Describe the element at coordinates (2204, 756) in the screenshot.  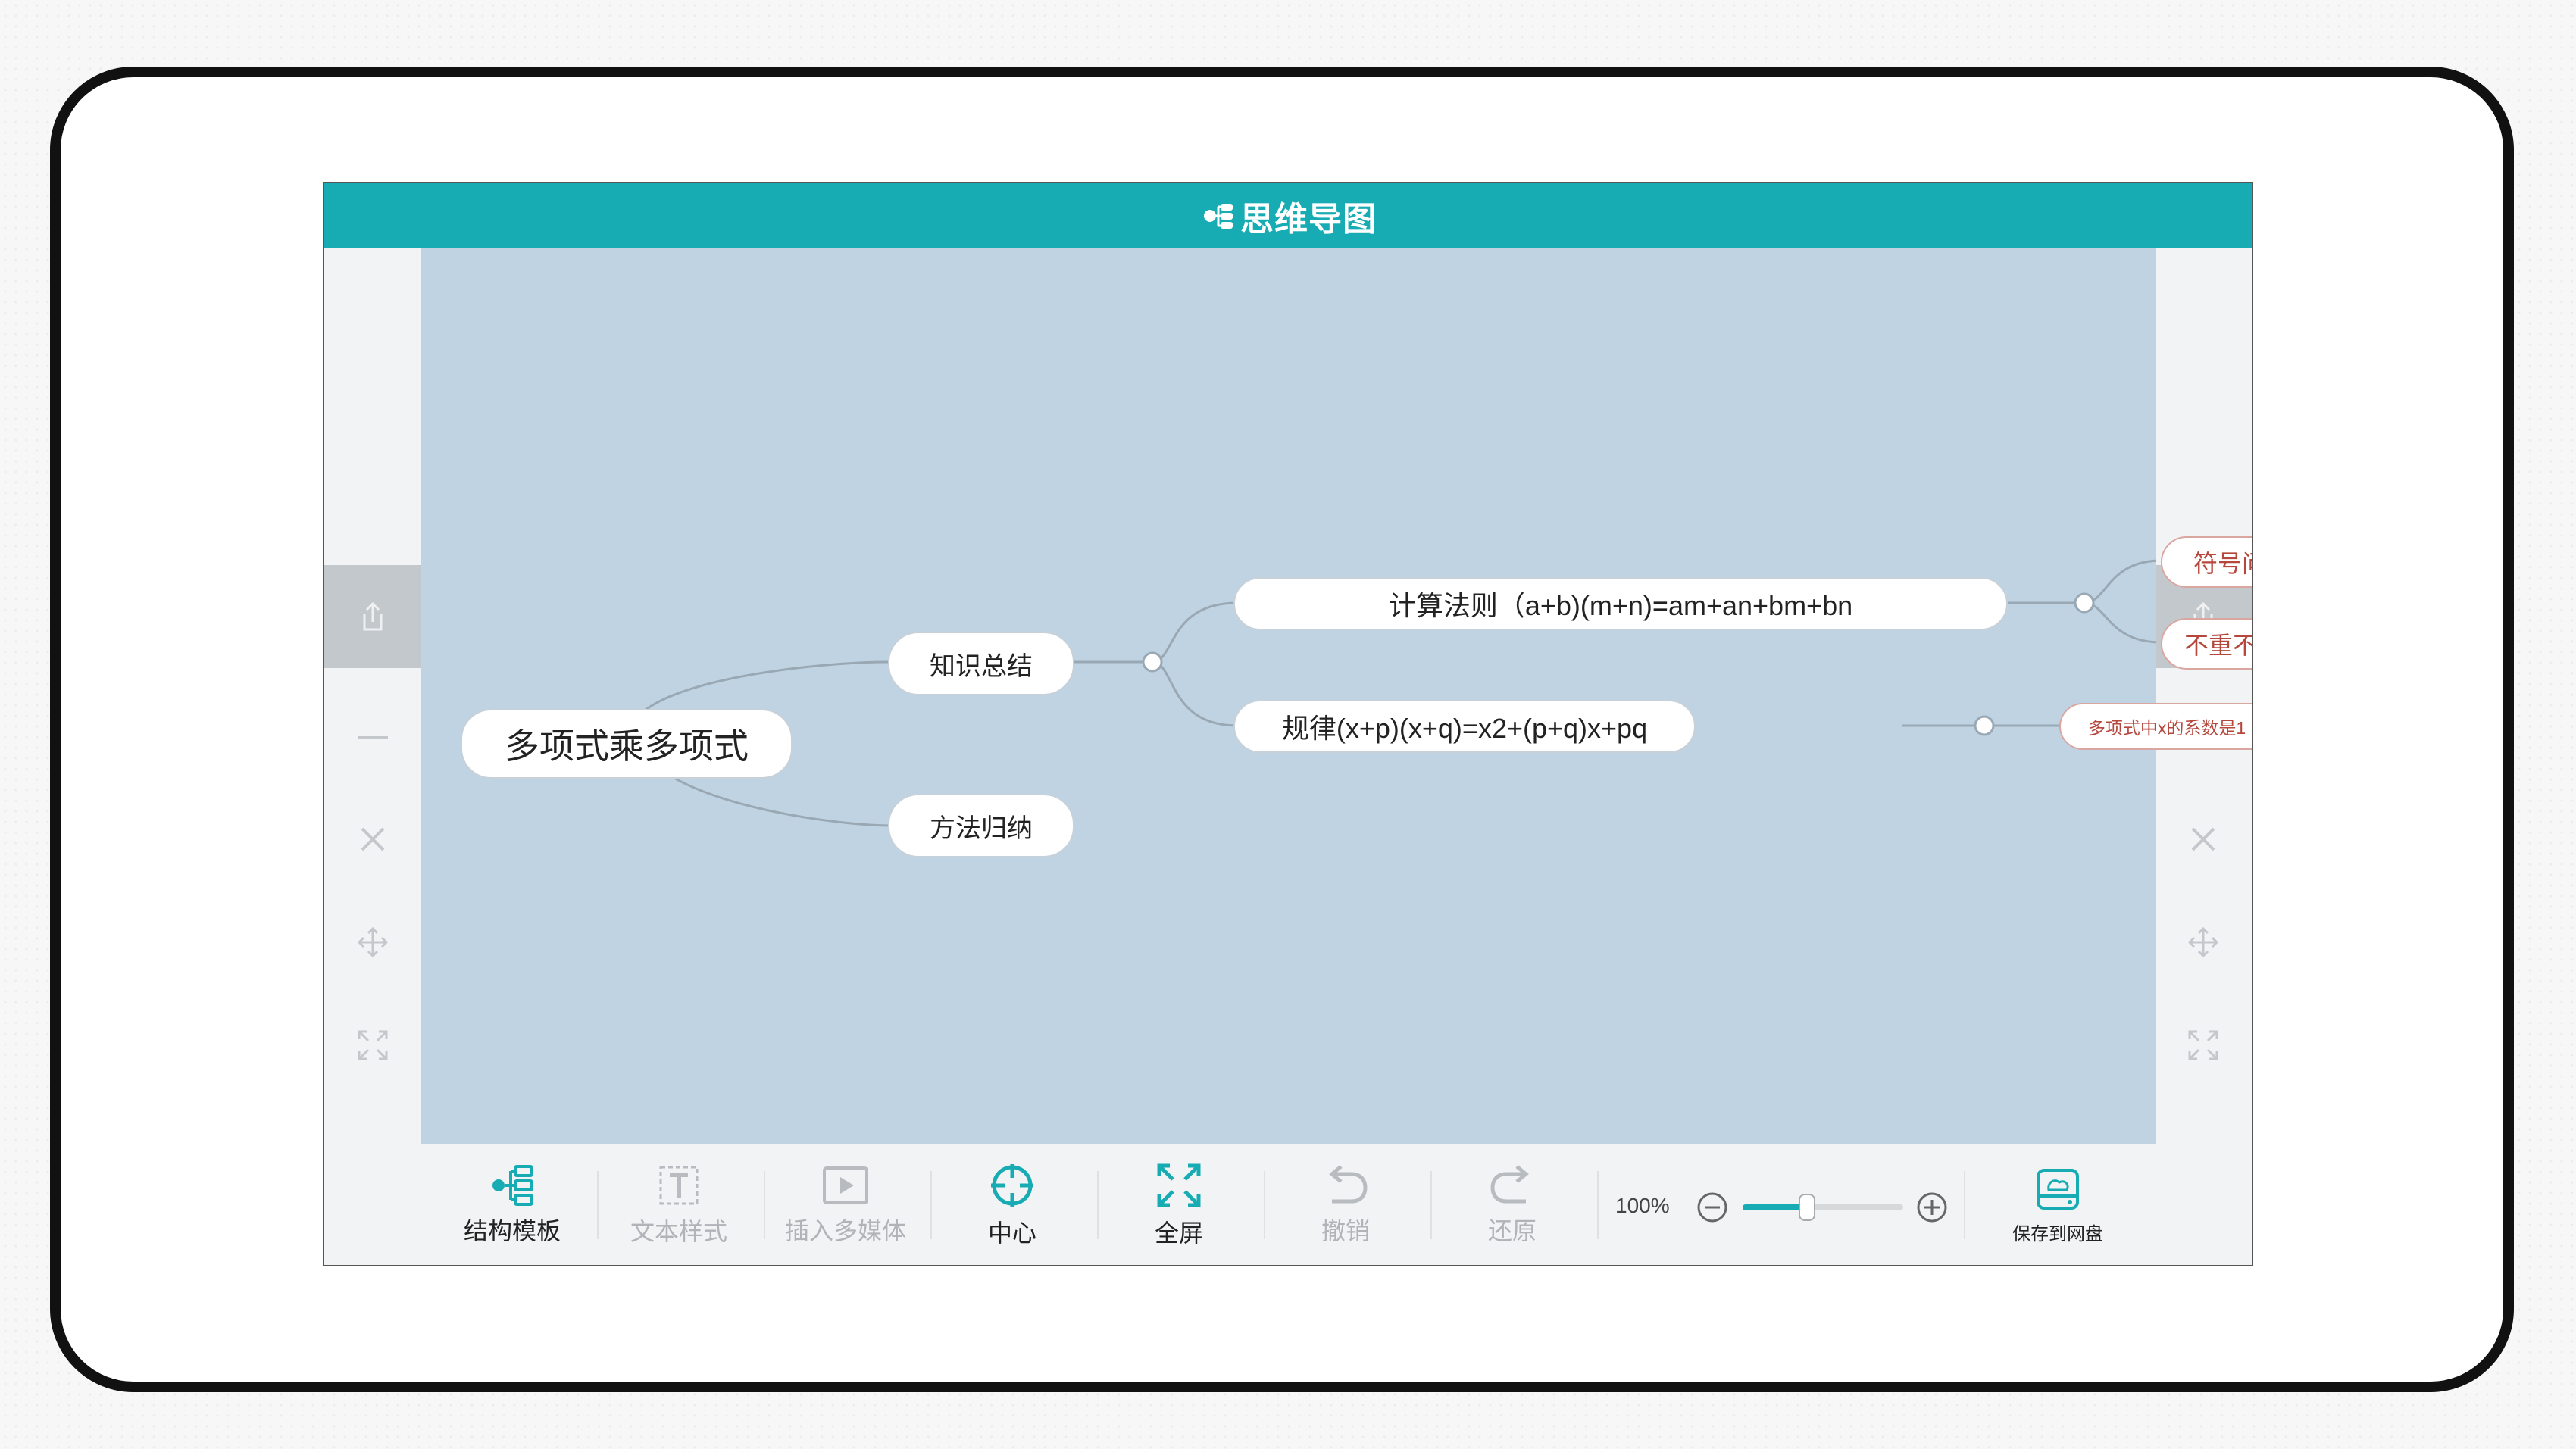
I see `right-sidebar` at that location.